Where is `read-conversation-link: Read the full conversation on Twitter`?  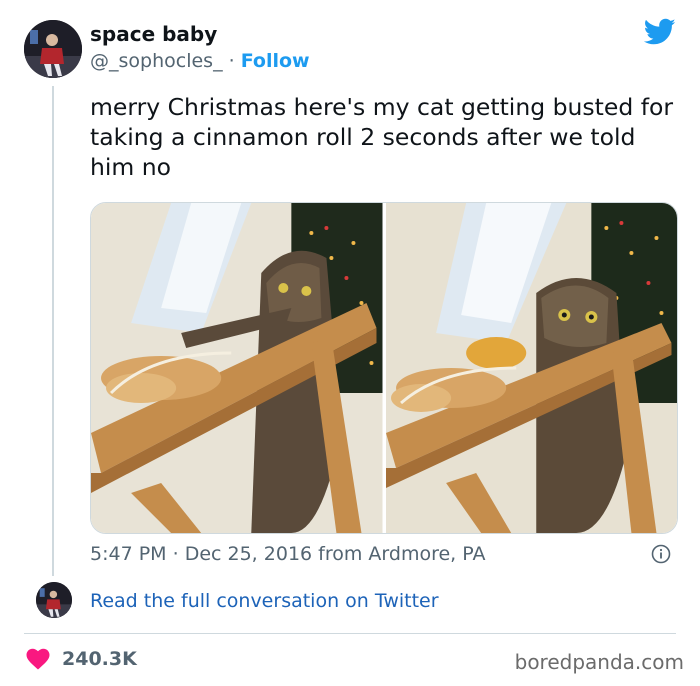 read-conversation-link: Read the full conversation on Twitter is located at coordinates (264, 601).